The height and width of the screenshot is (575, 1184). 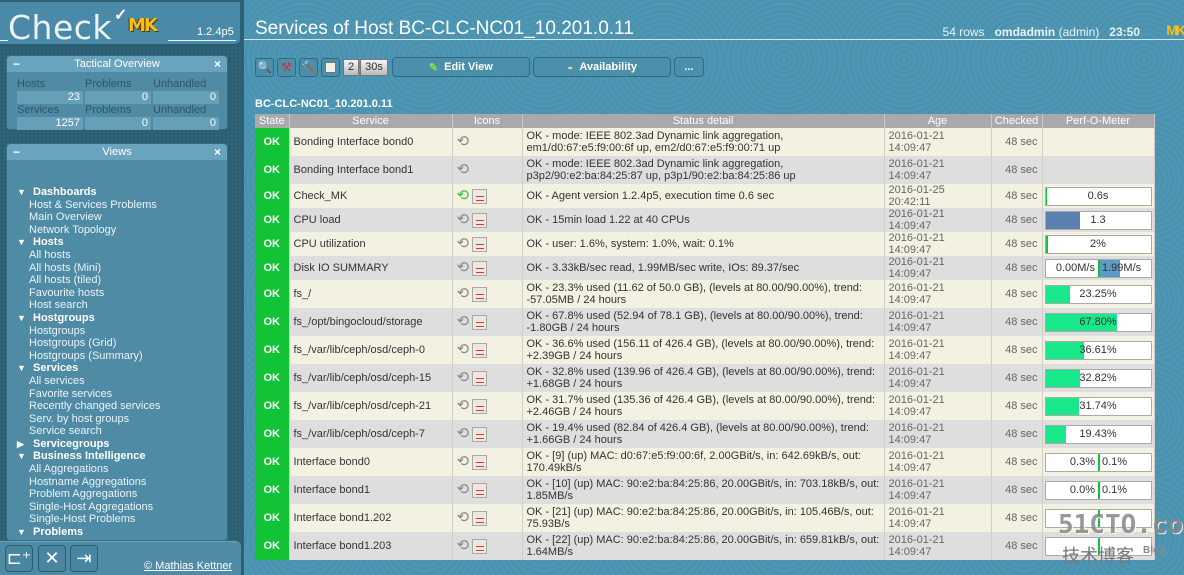 I want to click on service-name: fs_/var/lib/ceph/osd/ceph-15, so click(x=371, y=378).